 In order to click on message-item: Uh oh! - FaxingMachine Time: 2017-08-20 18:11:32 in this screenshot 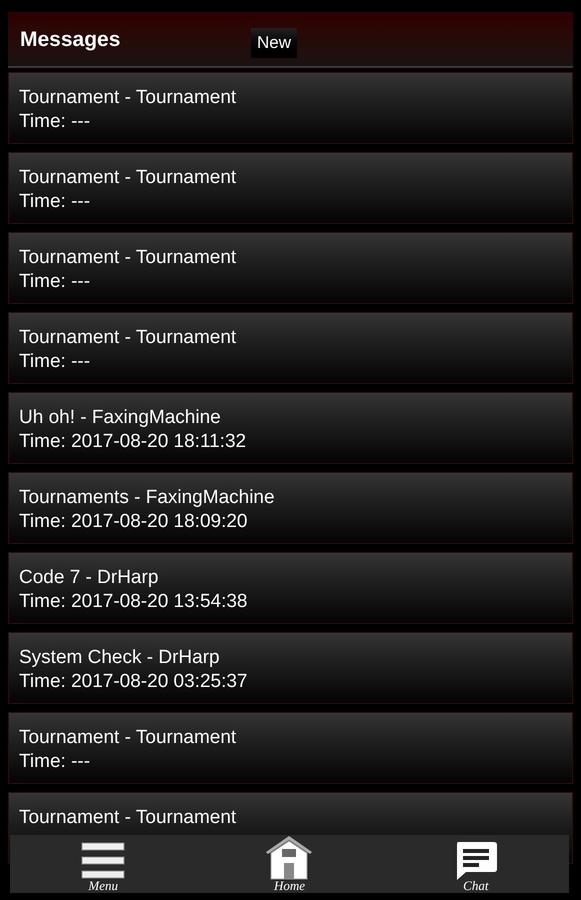, I will do `click(290, 428)`.